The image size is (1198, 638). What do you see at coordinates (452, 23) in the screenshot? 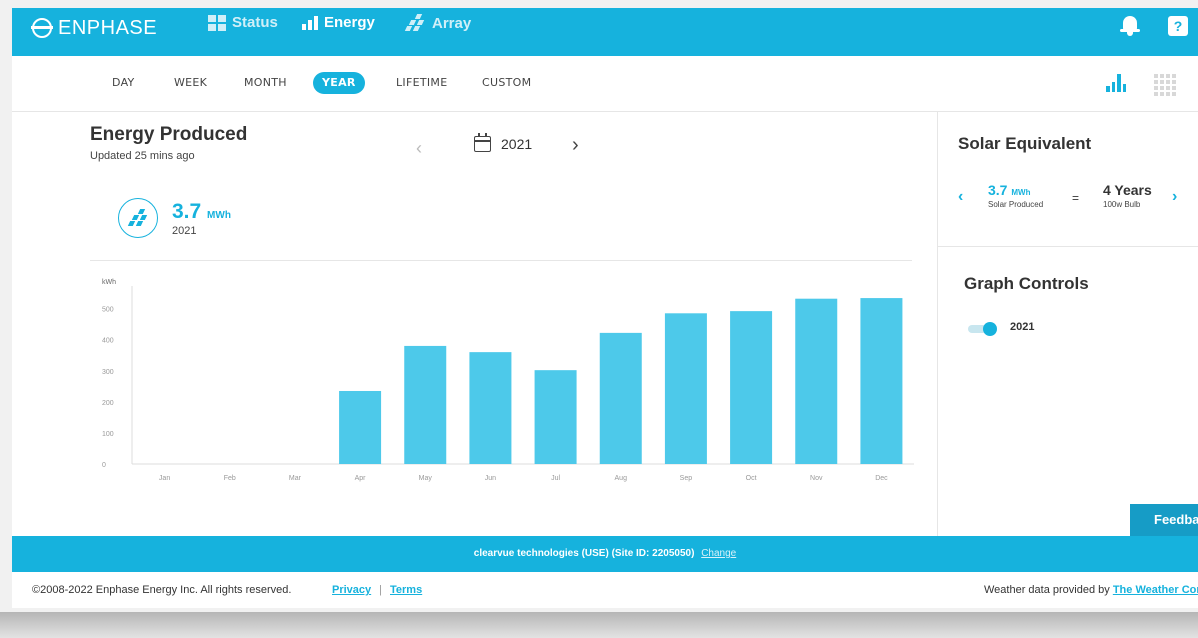
I see `nav-array-label: Array` at bounding box center [452, 23].